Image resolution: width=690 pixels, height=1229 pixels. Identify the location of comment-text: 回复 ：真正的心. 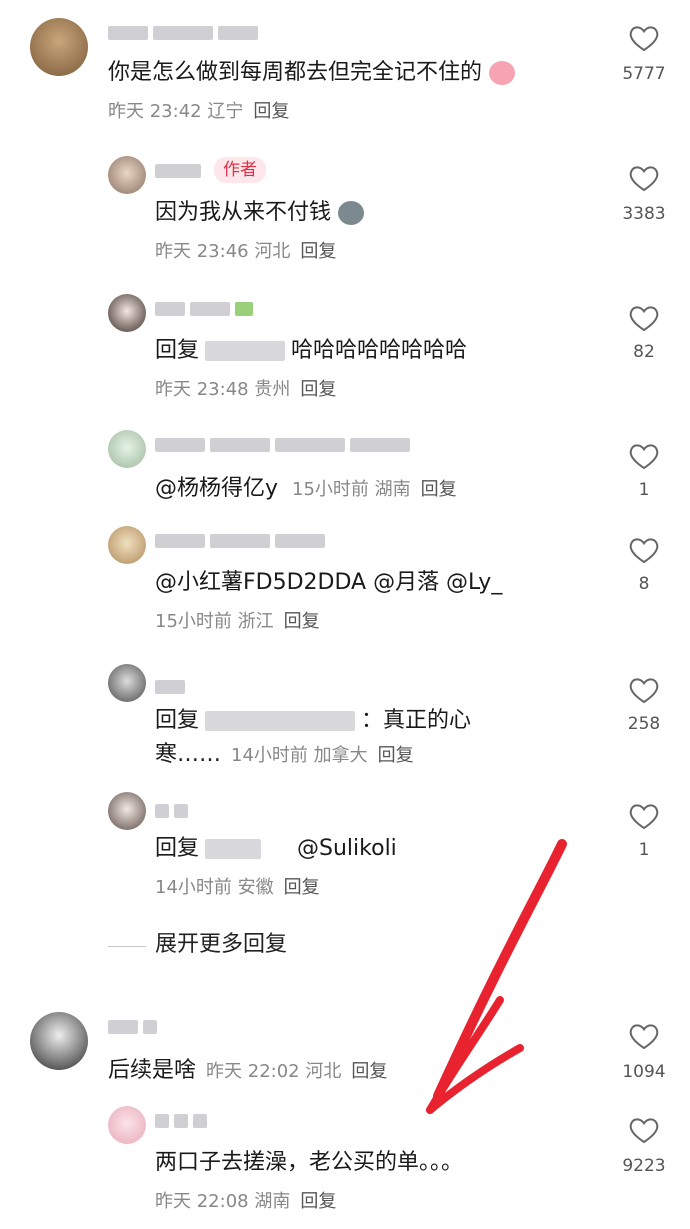
(313, 720).